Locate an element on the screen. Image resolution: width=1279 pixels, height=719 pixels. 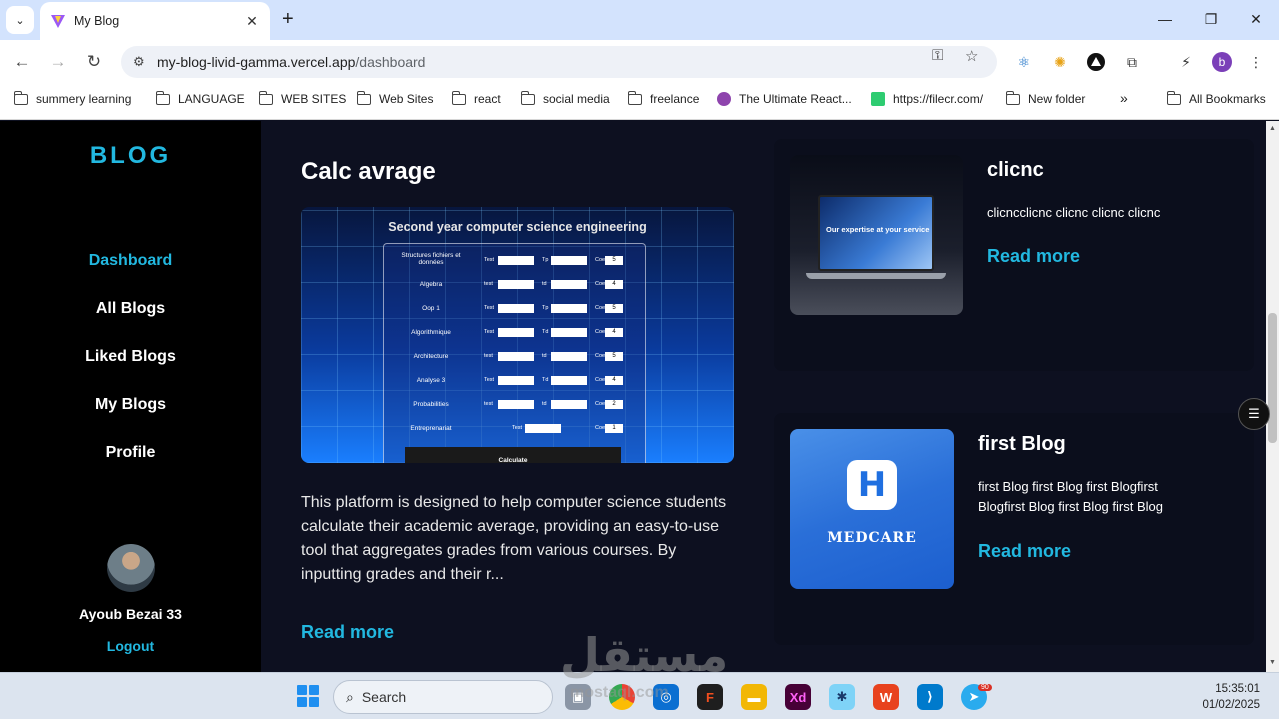
nav-my-blogs: My Blogs is located at coordinates (130, 405).